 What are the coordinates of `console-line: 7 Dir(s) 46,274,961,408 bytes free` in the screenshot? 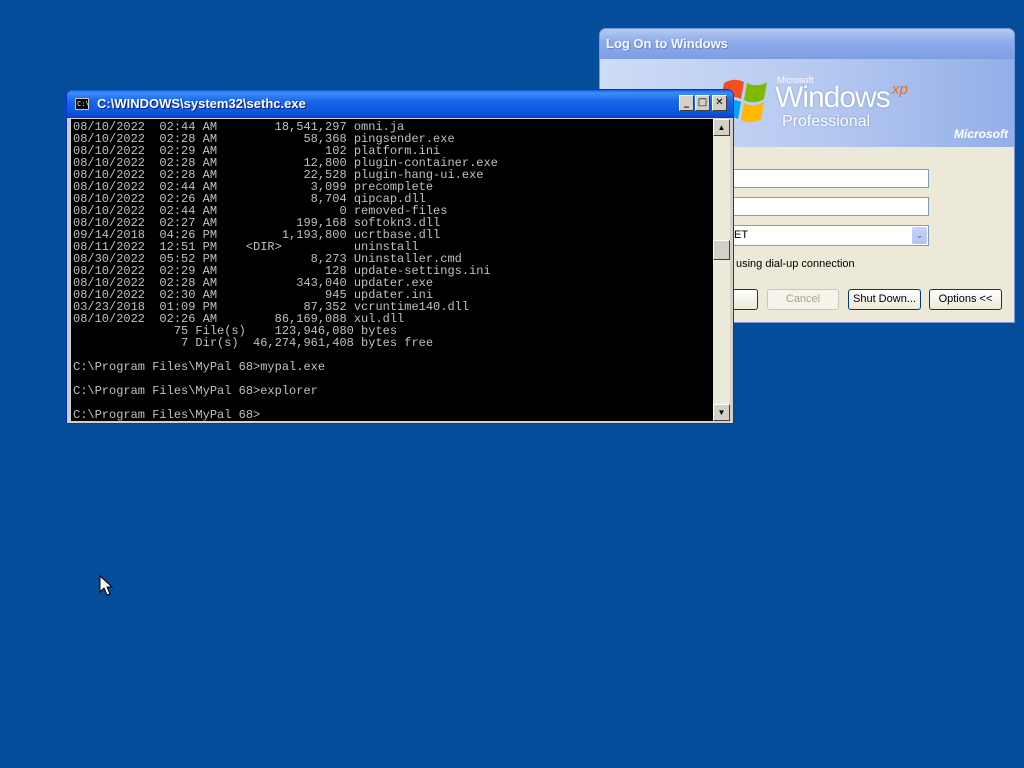 It's located at (253, 343).